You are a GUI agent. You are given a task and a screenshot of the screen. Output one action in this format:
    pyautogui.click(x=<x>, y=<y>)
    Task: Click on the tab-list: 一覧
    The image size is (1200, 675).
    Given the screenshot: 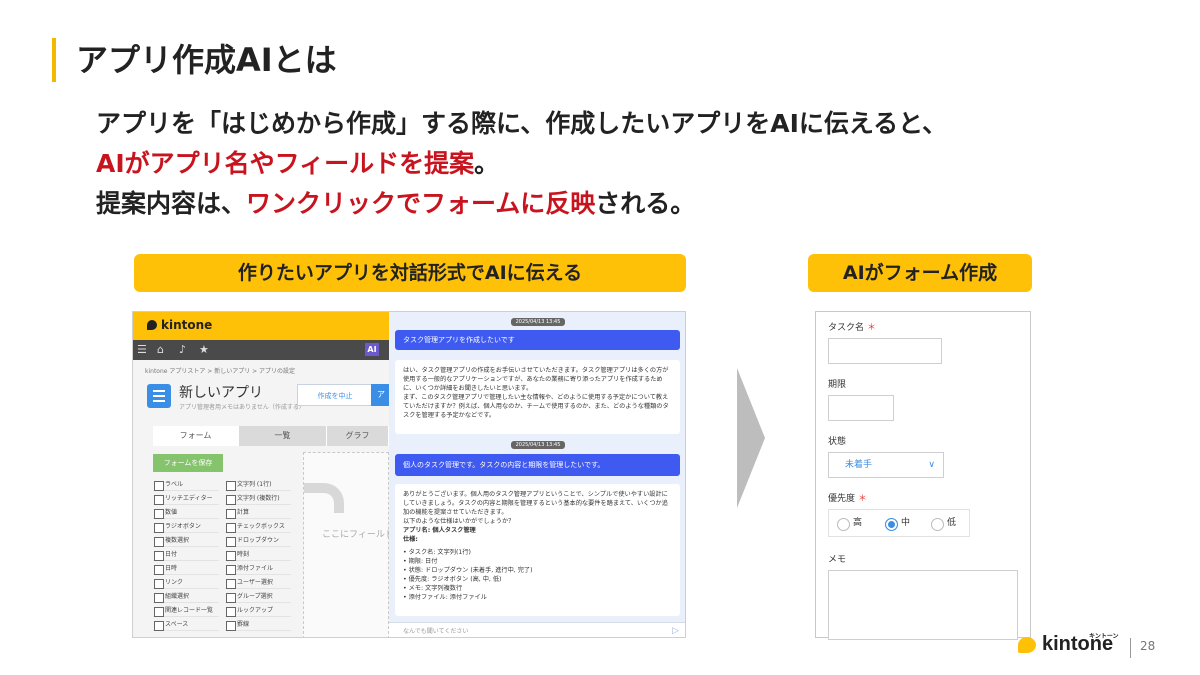 What is the action you would take?
    pyautogui.click(x=283, y=436)
    